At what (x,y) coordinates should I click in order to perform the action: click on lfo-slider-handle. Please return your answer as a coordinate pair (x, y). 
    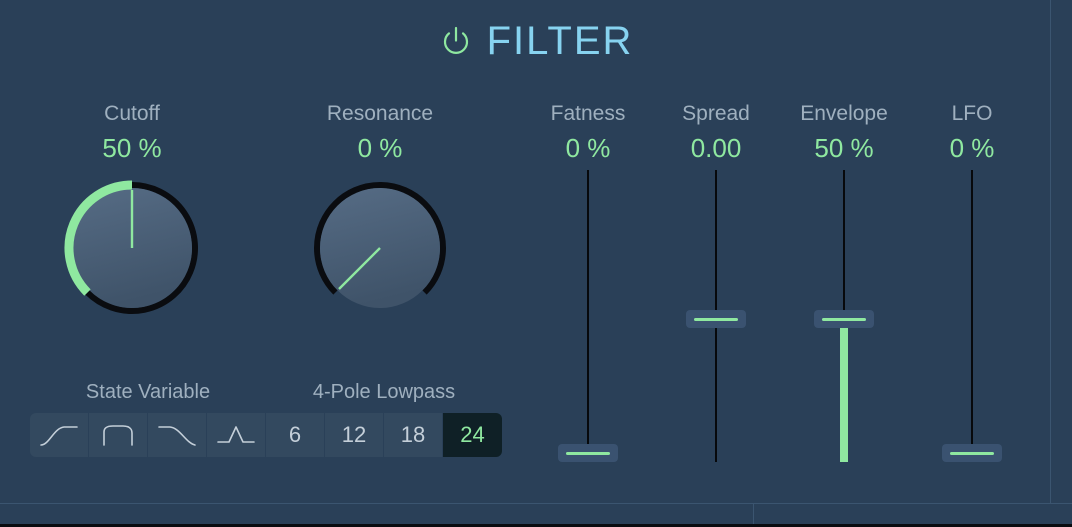
    Looking at the image, I should click on (972, 453).